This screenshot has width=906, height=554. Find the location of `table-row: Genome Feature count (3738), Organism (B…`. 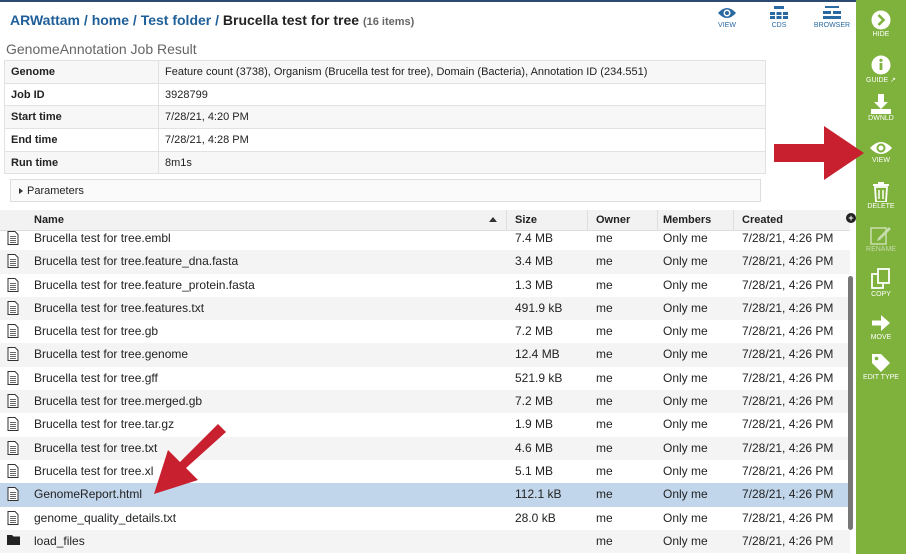

table-row: Genome Feature count (3738), Organism (B… is located at coordinates (385, 72).